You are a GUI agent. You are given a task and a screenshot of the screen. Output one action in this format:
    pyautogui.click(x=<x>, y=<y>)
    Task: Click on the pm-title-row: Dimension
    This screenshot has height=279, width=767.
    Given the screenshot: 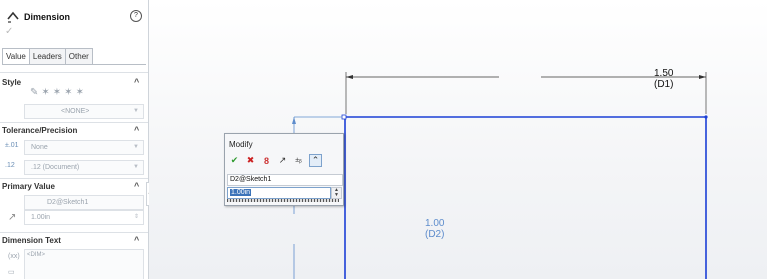 What is the action you would take?
    pyautogui.click(x=38, y=17)
    